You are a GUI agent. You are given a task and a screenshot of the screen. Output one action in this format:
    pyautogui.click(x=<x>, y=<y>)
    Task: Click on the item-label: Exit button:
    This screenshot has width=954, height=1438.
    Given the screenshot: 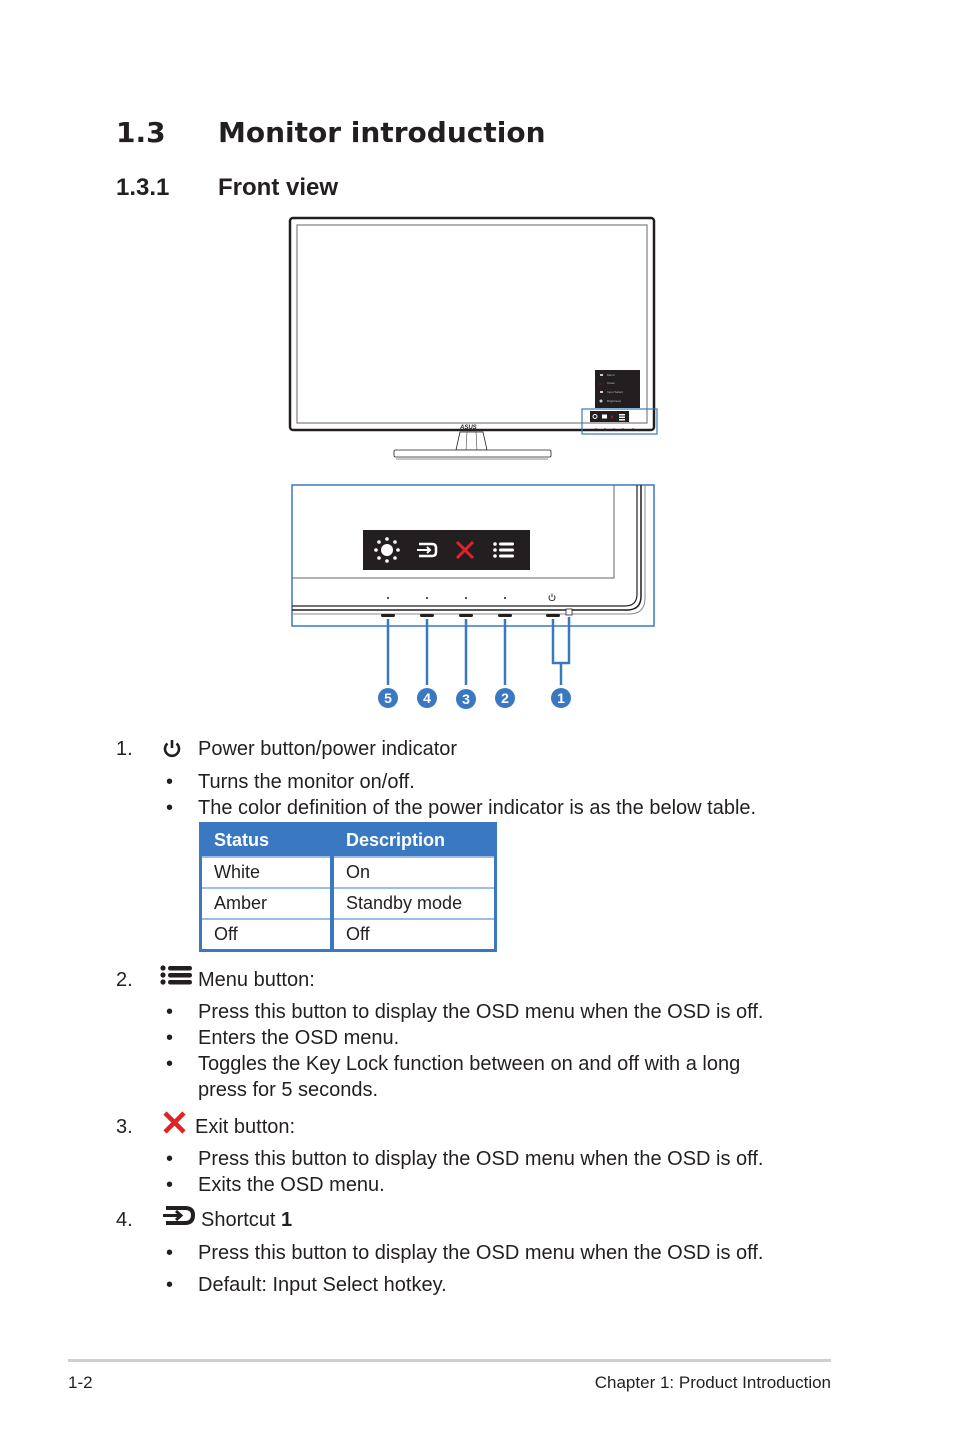 What is the action you would take?
    pyautogui.click(x=245, y=1127)
    